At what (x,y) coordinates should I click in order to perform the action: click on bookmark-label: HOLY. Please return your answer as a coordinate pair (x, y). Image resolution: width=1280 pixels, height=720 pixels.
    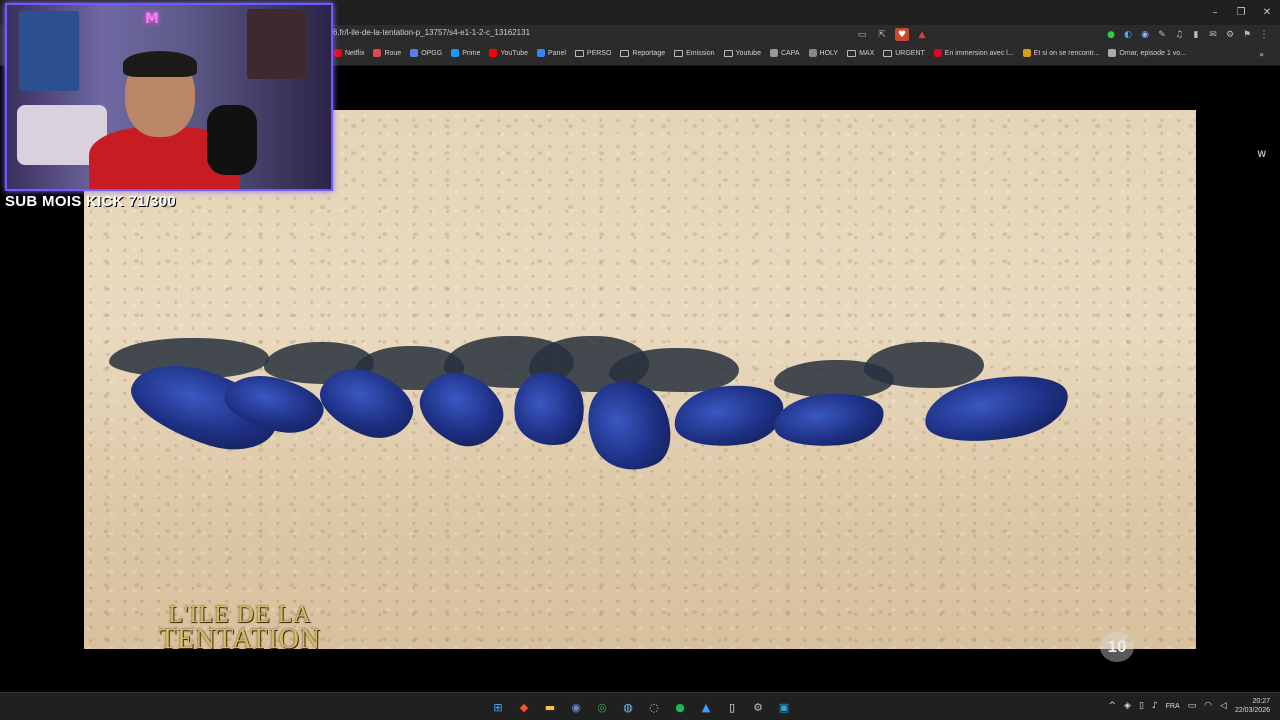
    Looking at the image, I should click on (829, 53).